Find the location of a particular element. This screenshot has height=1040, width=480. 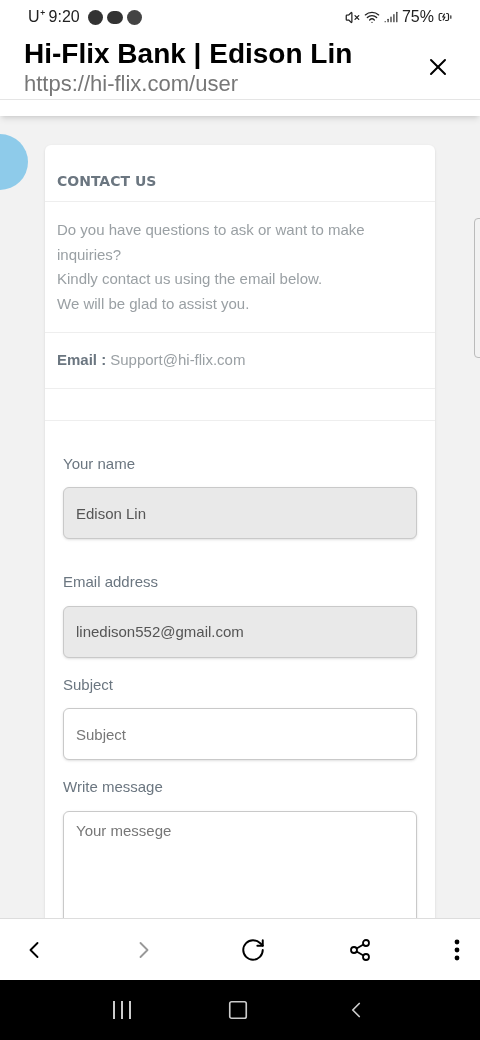

field-label: Your name is located at coordinates (99, 463).